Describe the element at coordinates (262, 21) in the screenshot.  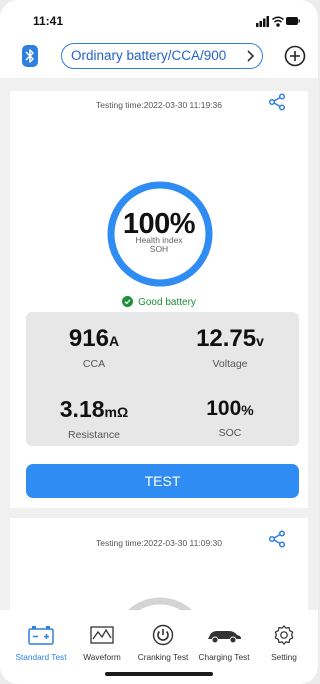
I see `signal-icon` at that location.